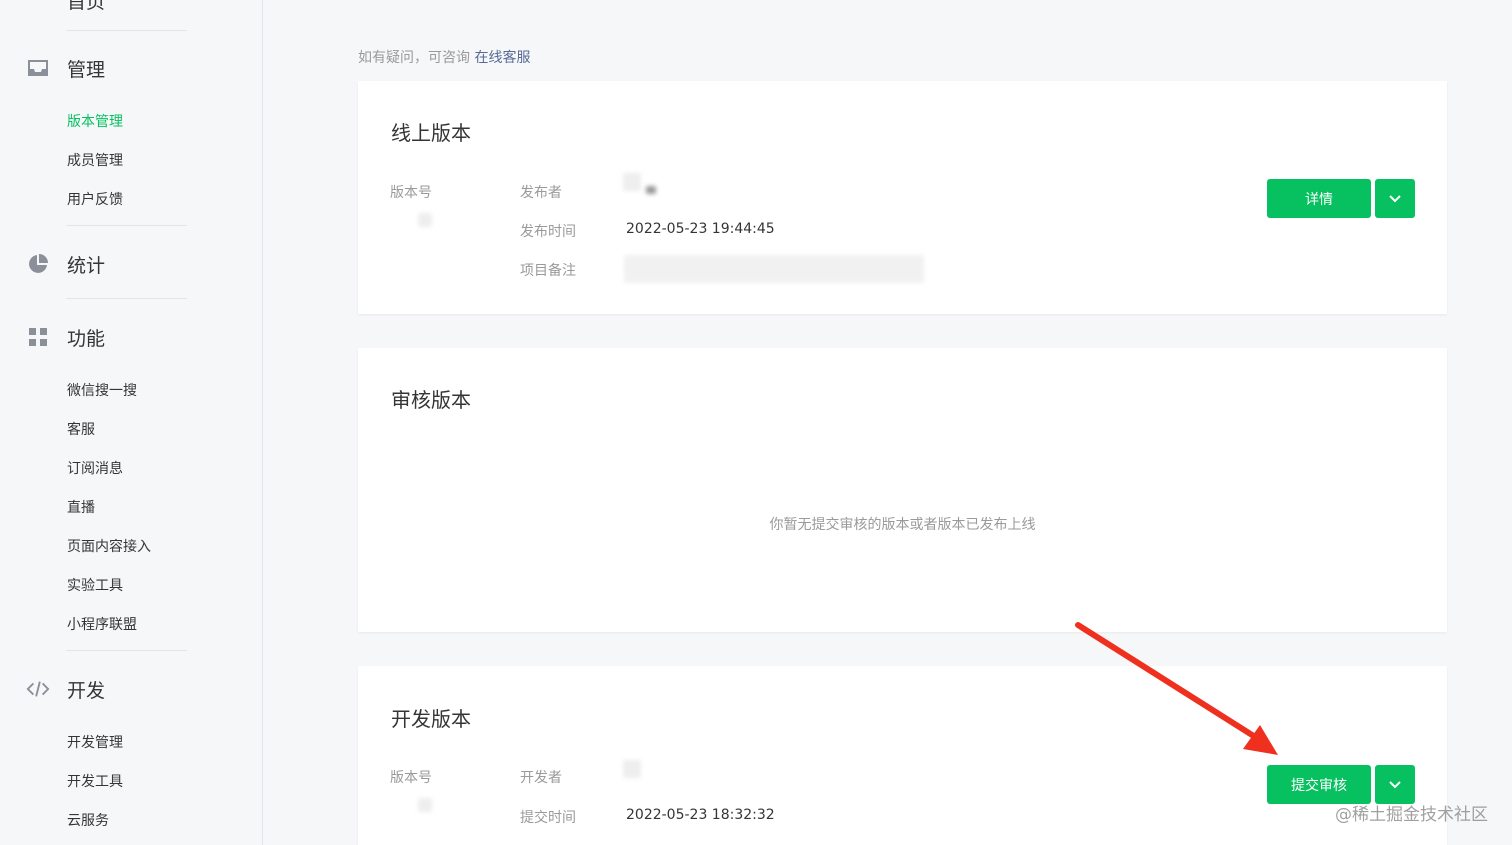 This screenshot has height=845, width=1512. Describe the element at coordinates (548, 818) in the screenshot. I see `submit-time-label: 提交时间` at that location.